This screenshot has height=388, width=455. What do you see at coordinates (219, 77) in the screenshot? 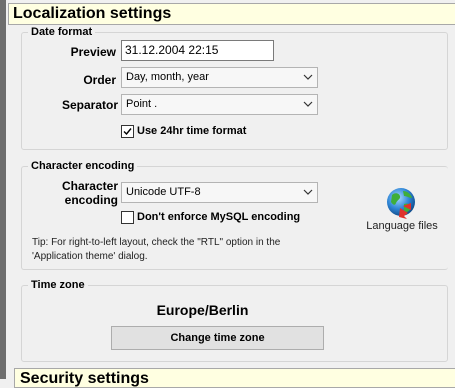
I see `order-select: Day, month, year` at bounding box center [219, 77].